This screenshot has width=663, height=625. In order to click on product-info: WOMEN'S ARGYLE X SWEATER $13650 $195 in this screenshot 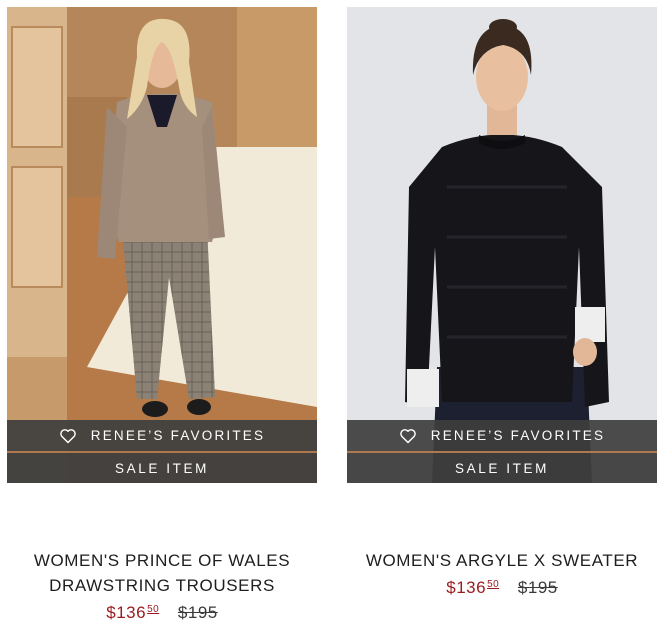, I will do `click(502, 574)`.